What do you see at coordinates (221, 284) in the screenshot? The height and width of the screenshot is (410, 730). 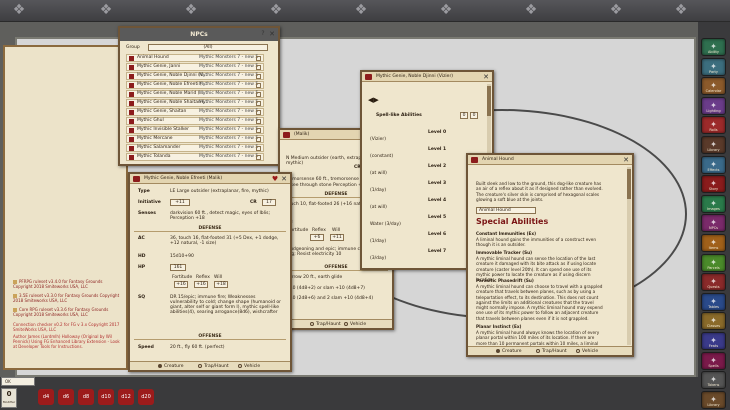 I see `will-save-field: +18` at bounding box center [221, 284].